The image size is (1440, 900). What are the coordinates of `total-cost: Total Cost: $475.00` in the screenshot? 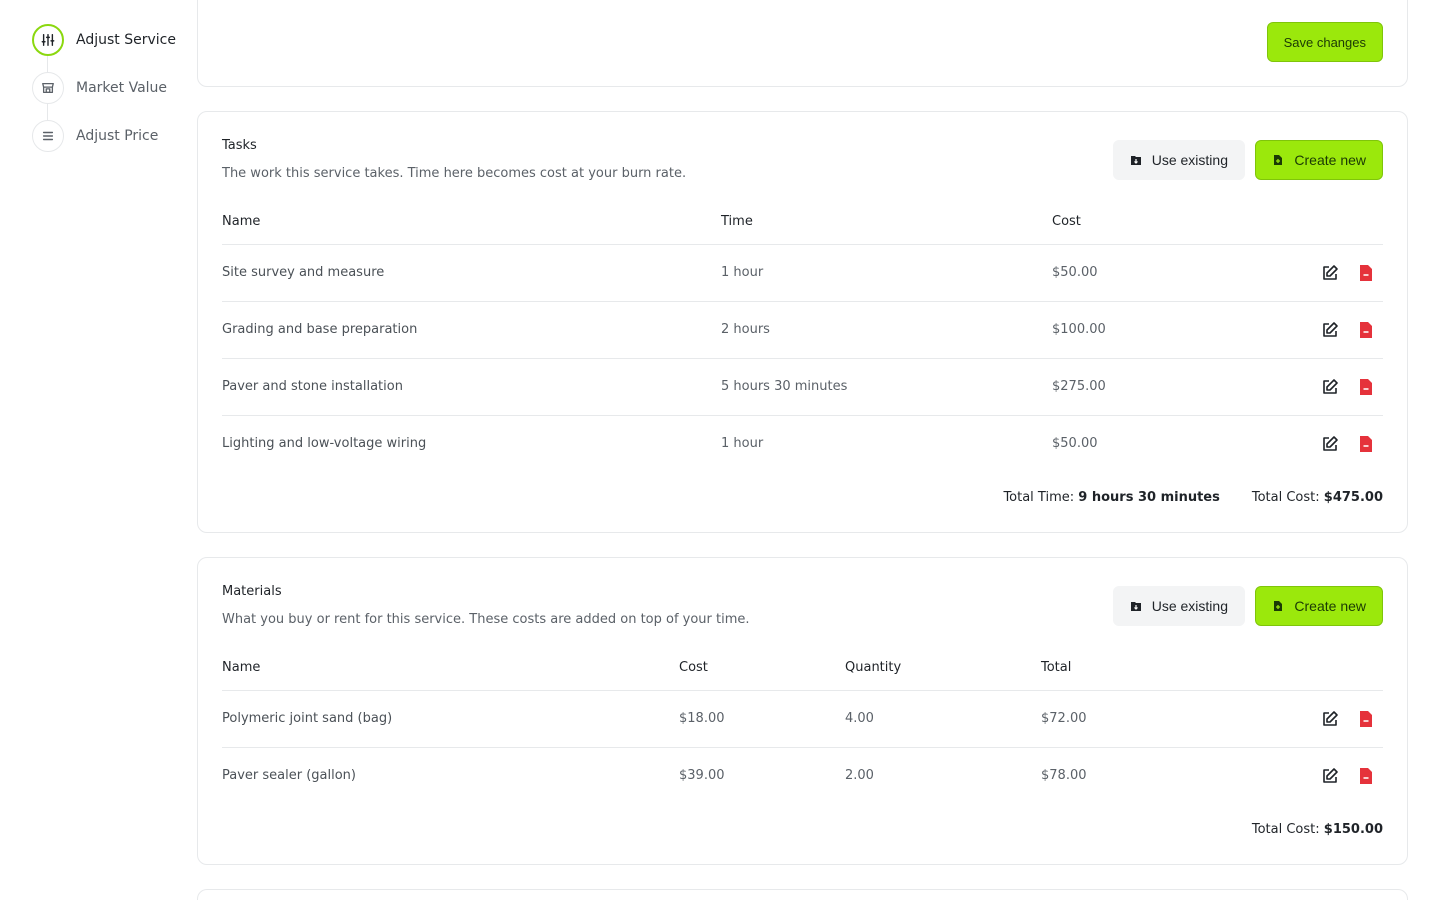 It's located at (1317, 497).